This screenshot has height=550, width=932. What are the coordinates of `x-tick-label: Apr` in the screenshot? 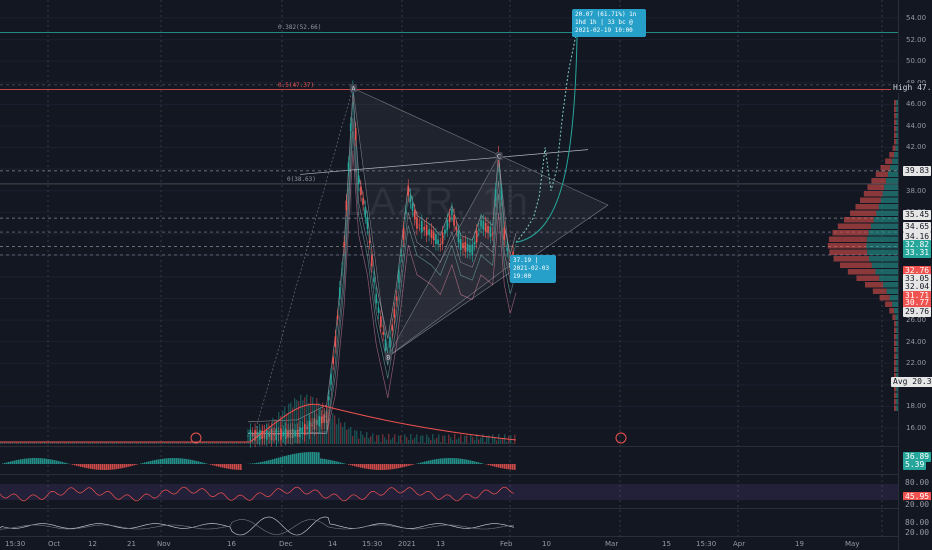 It's located at (739, 544).